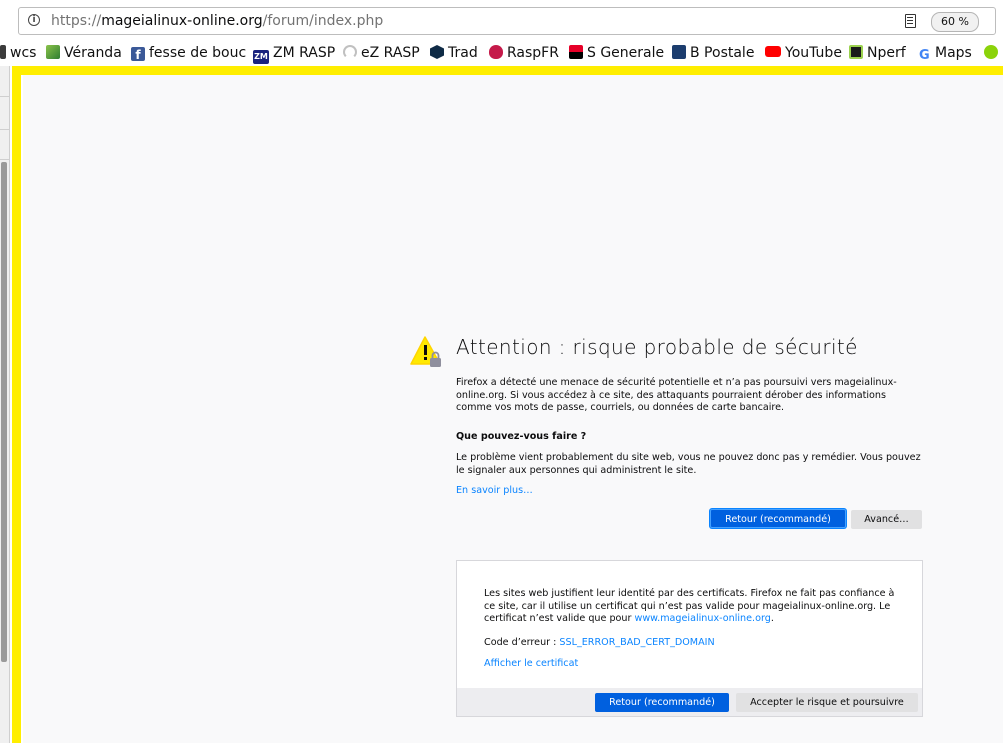  Describe the element at coordinates (679, 52) in the screenshot. I see `bank-icon` at that location.